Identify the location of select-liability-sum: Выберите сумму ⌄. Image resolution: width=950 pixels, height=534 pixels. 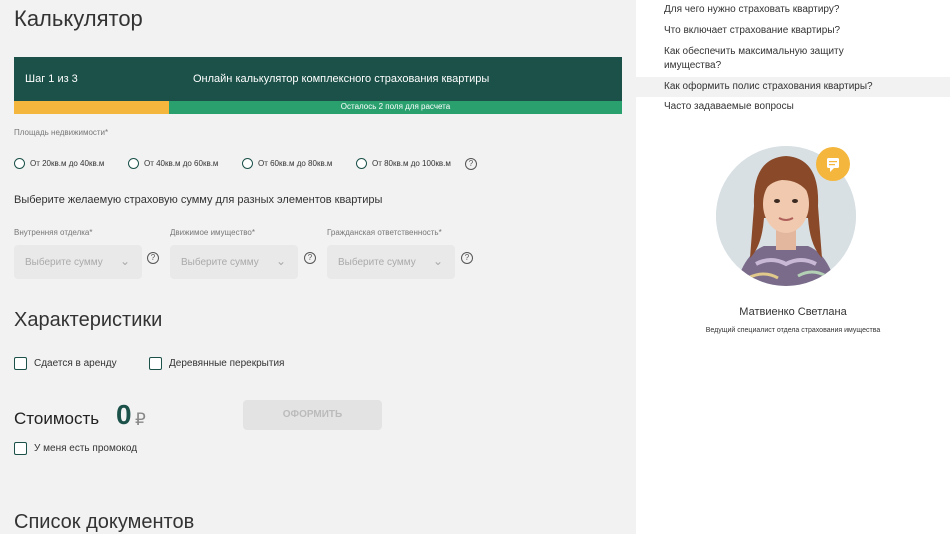
(391, 262).